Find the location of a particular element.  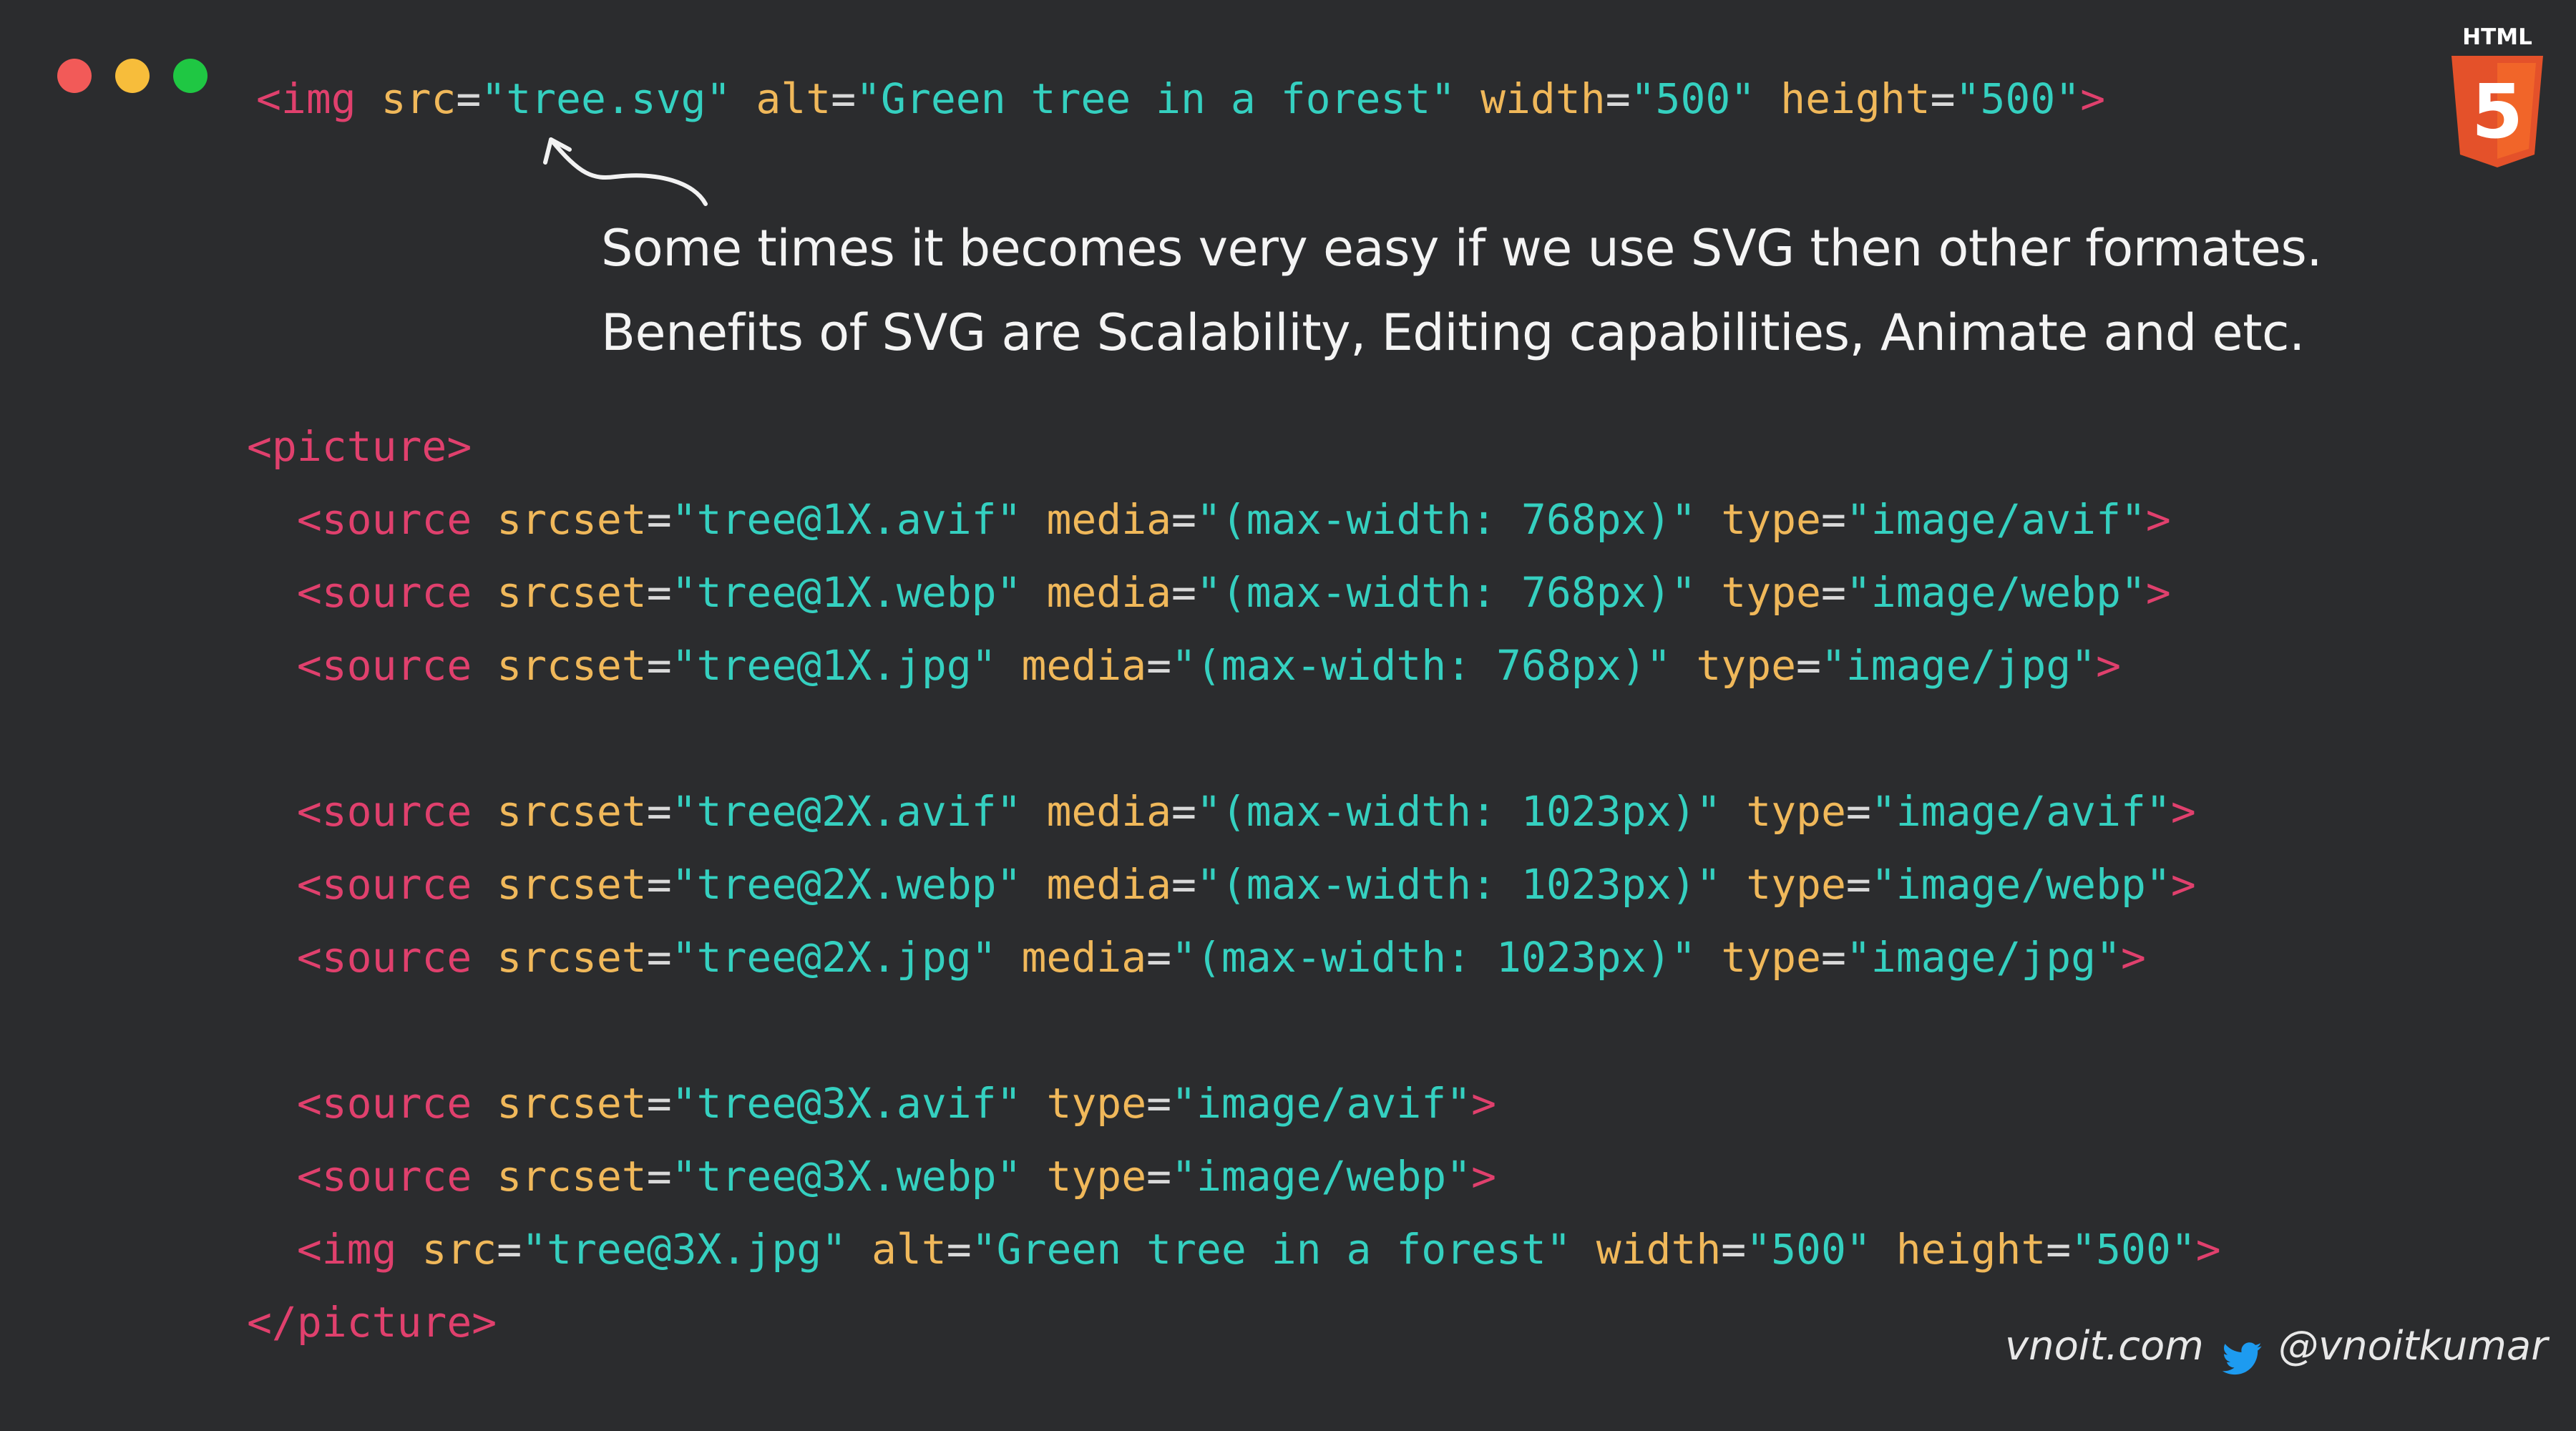

code-token-str: "tree@1X.webp" is located at coordinates (846, 592).